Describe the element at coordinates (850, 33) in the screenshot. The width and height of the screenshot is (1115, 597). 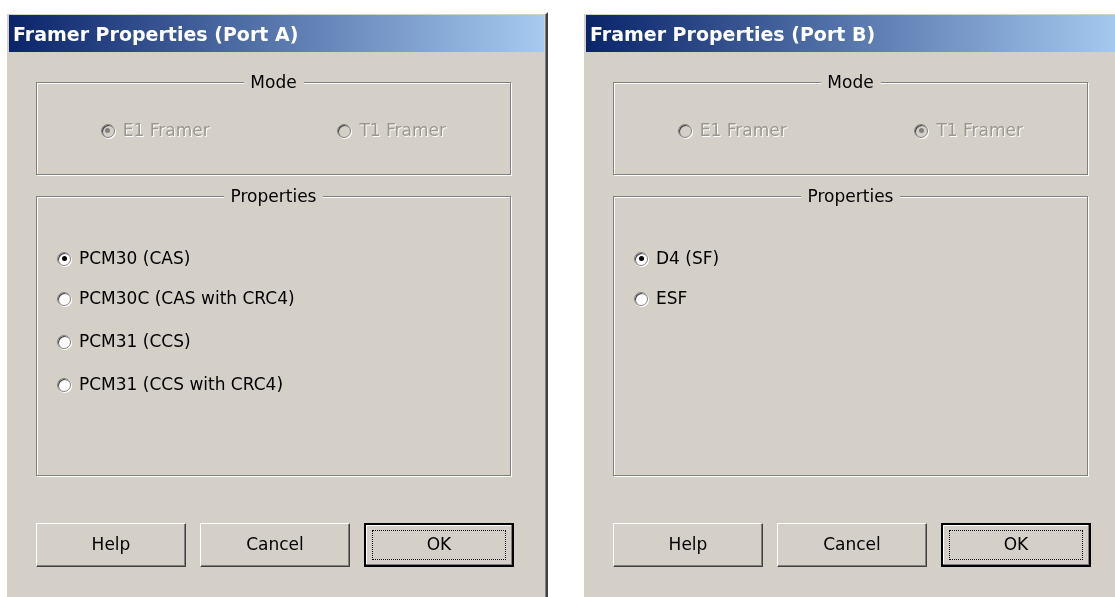
I see `window-title: Framer Properties (Port B)` at that location.